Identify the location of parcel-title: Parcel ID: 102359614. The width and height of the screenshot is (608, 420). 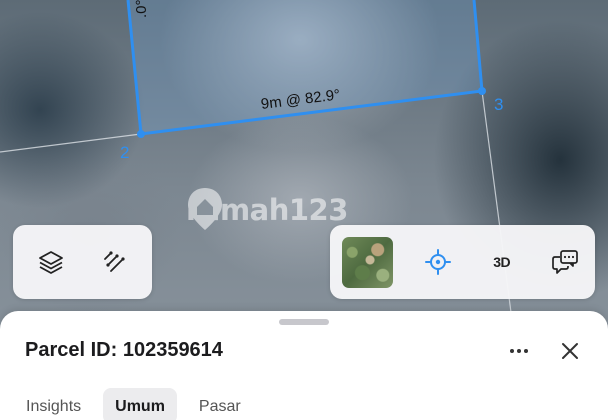
(124, 350).